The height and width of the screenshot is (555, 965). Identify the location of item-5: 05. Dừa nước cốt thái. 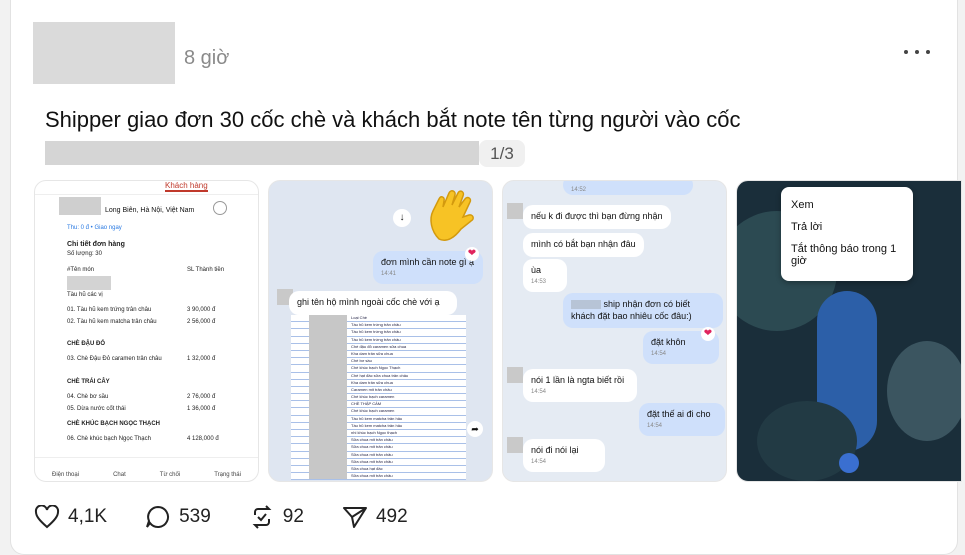
(96, 409).